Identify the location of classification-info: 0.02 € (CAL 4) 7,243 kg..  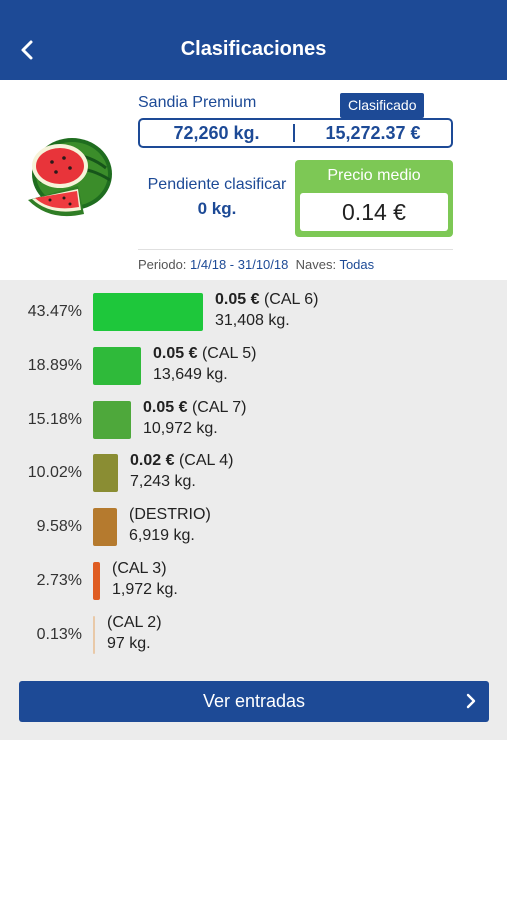
(181, 471).